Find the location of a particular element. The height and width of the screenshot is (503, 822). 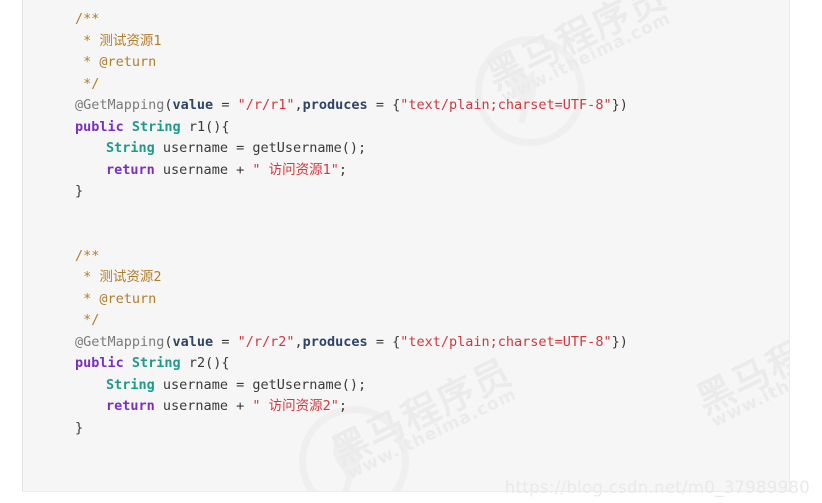

code-token-string: " 访问资源2" is located at coordinates (295, 406).